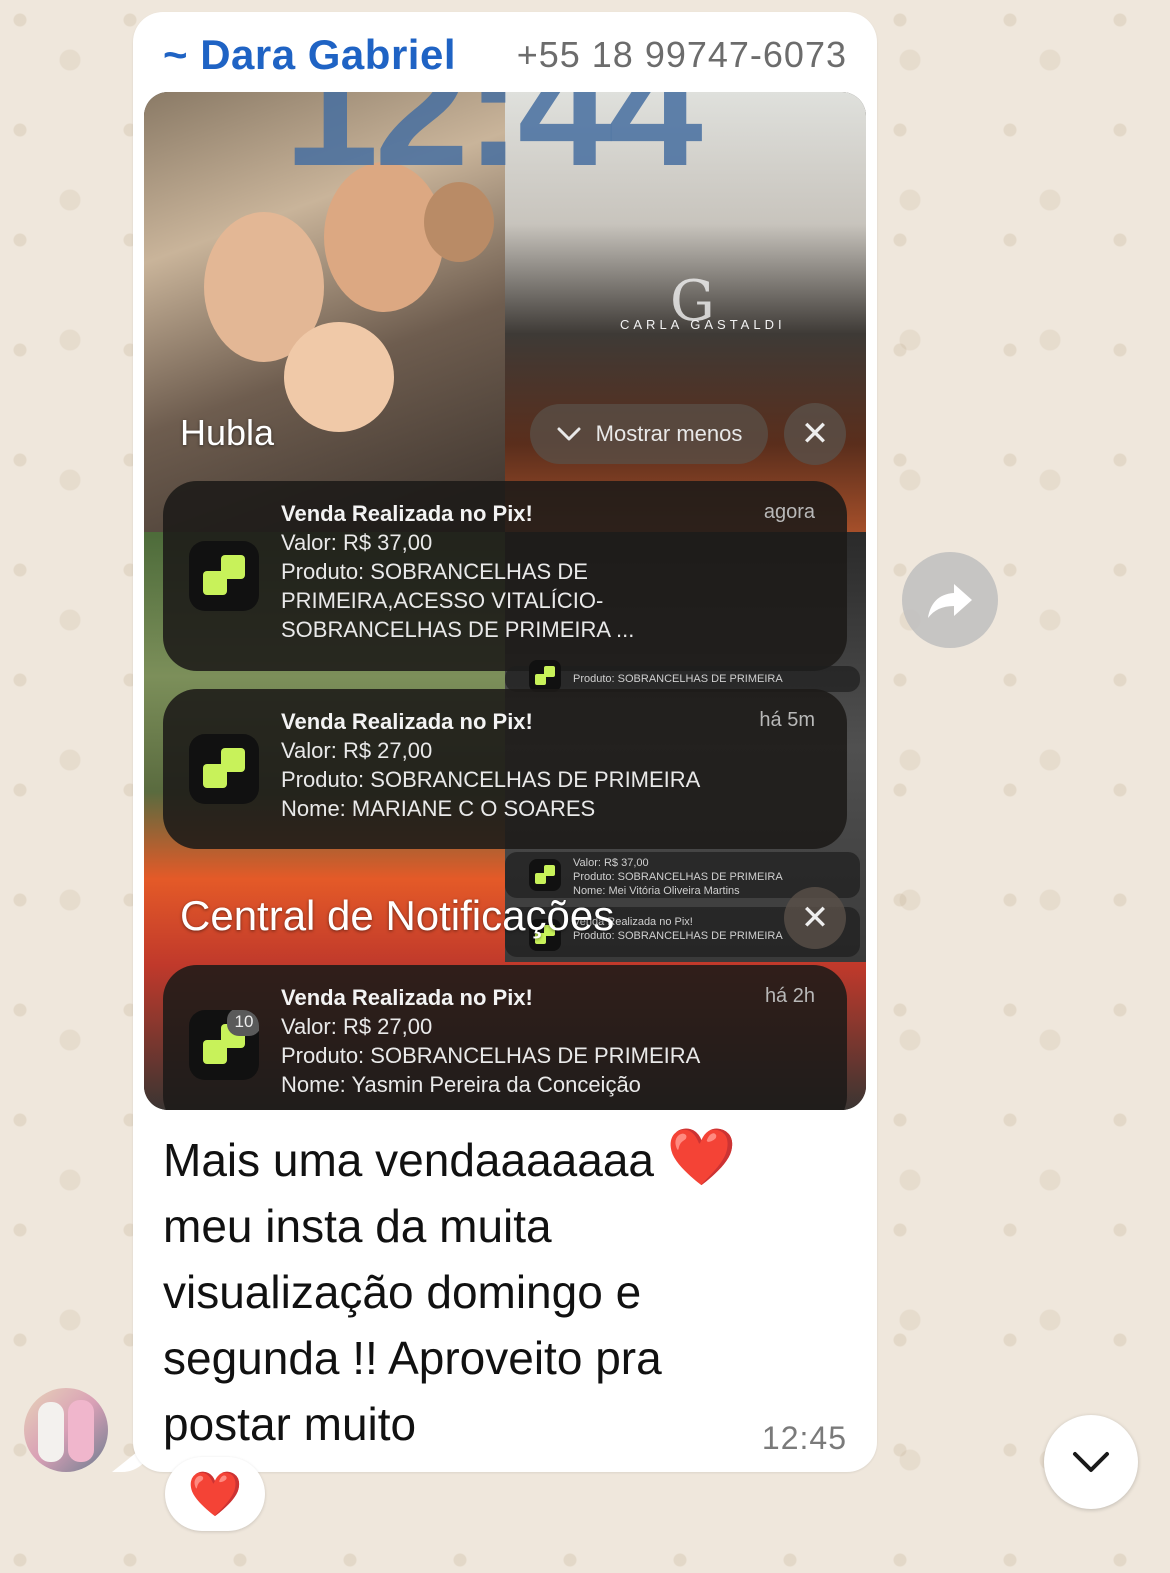 Image resolution: width=1170 pixels, height=1573 pixels. I want to click on lockscreen-clock: 12:44, so click(493, 147).